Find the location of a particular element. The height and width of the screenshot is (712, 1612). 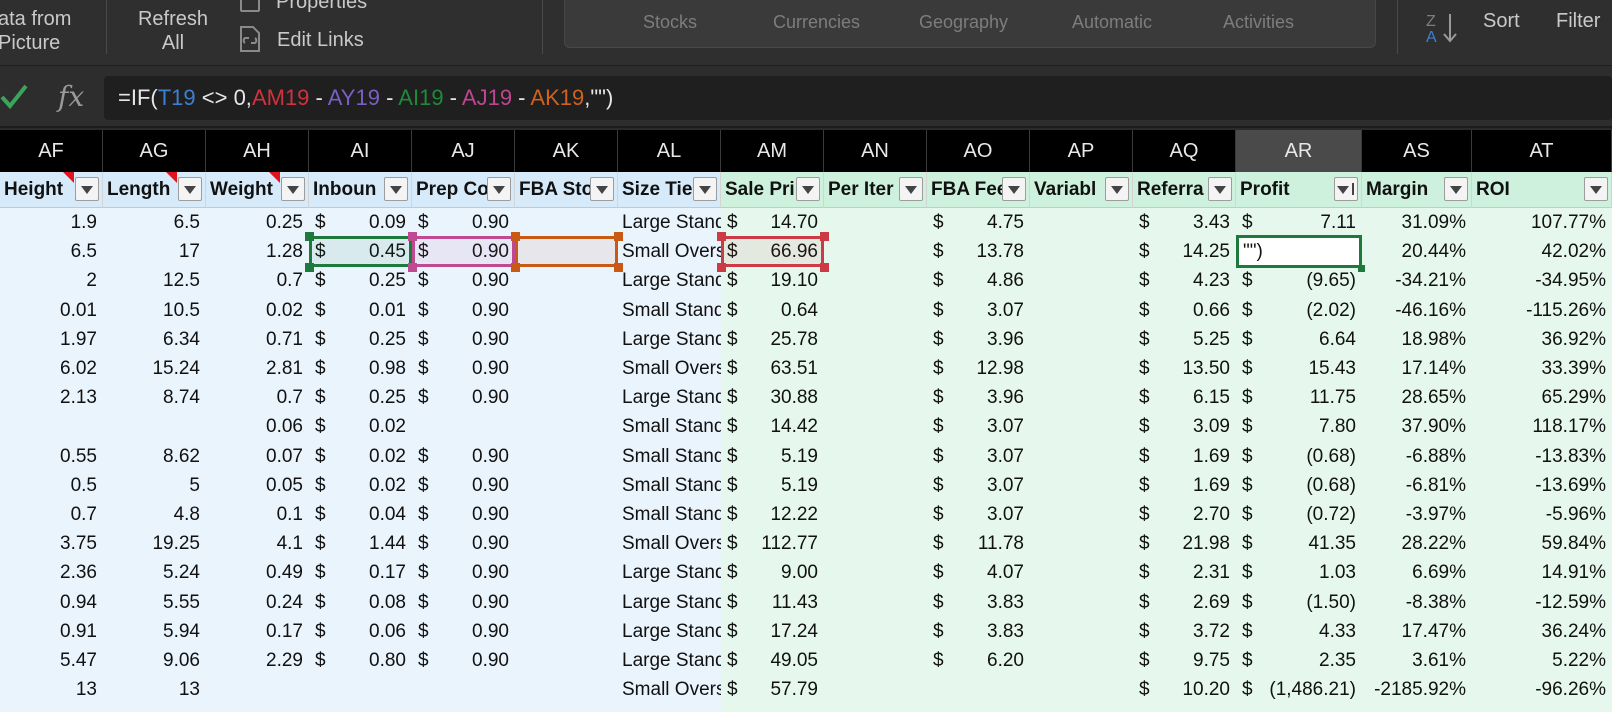

table-cell: $2.35 is located at coordinates (1299, 660).